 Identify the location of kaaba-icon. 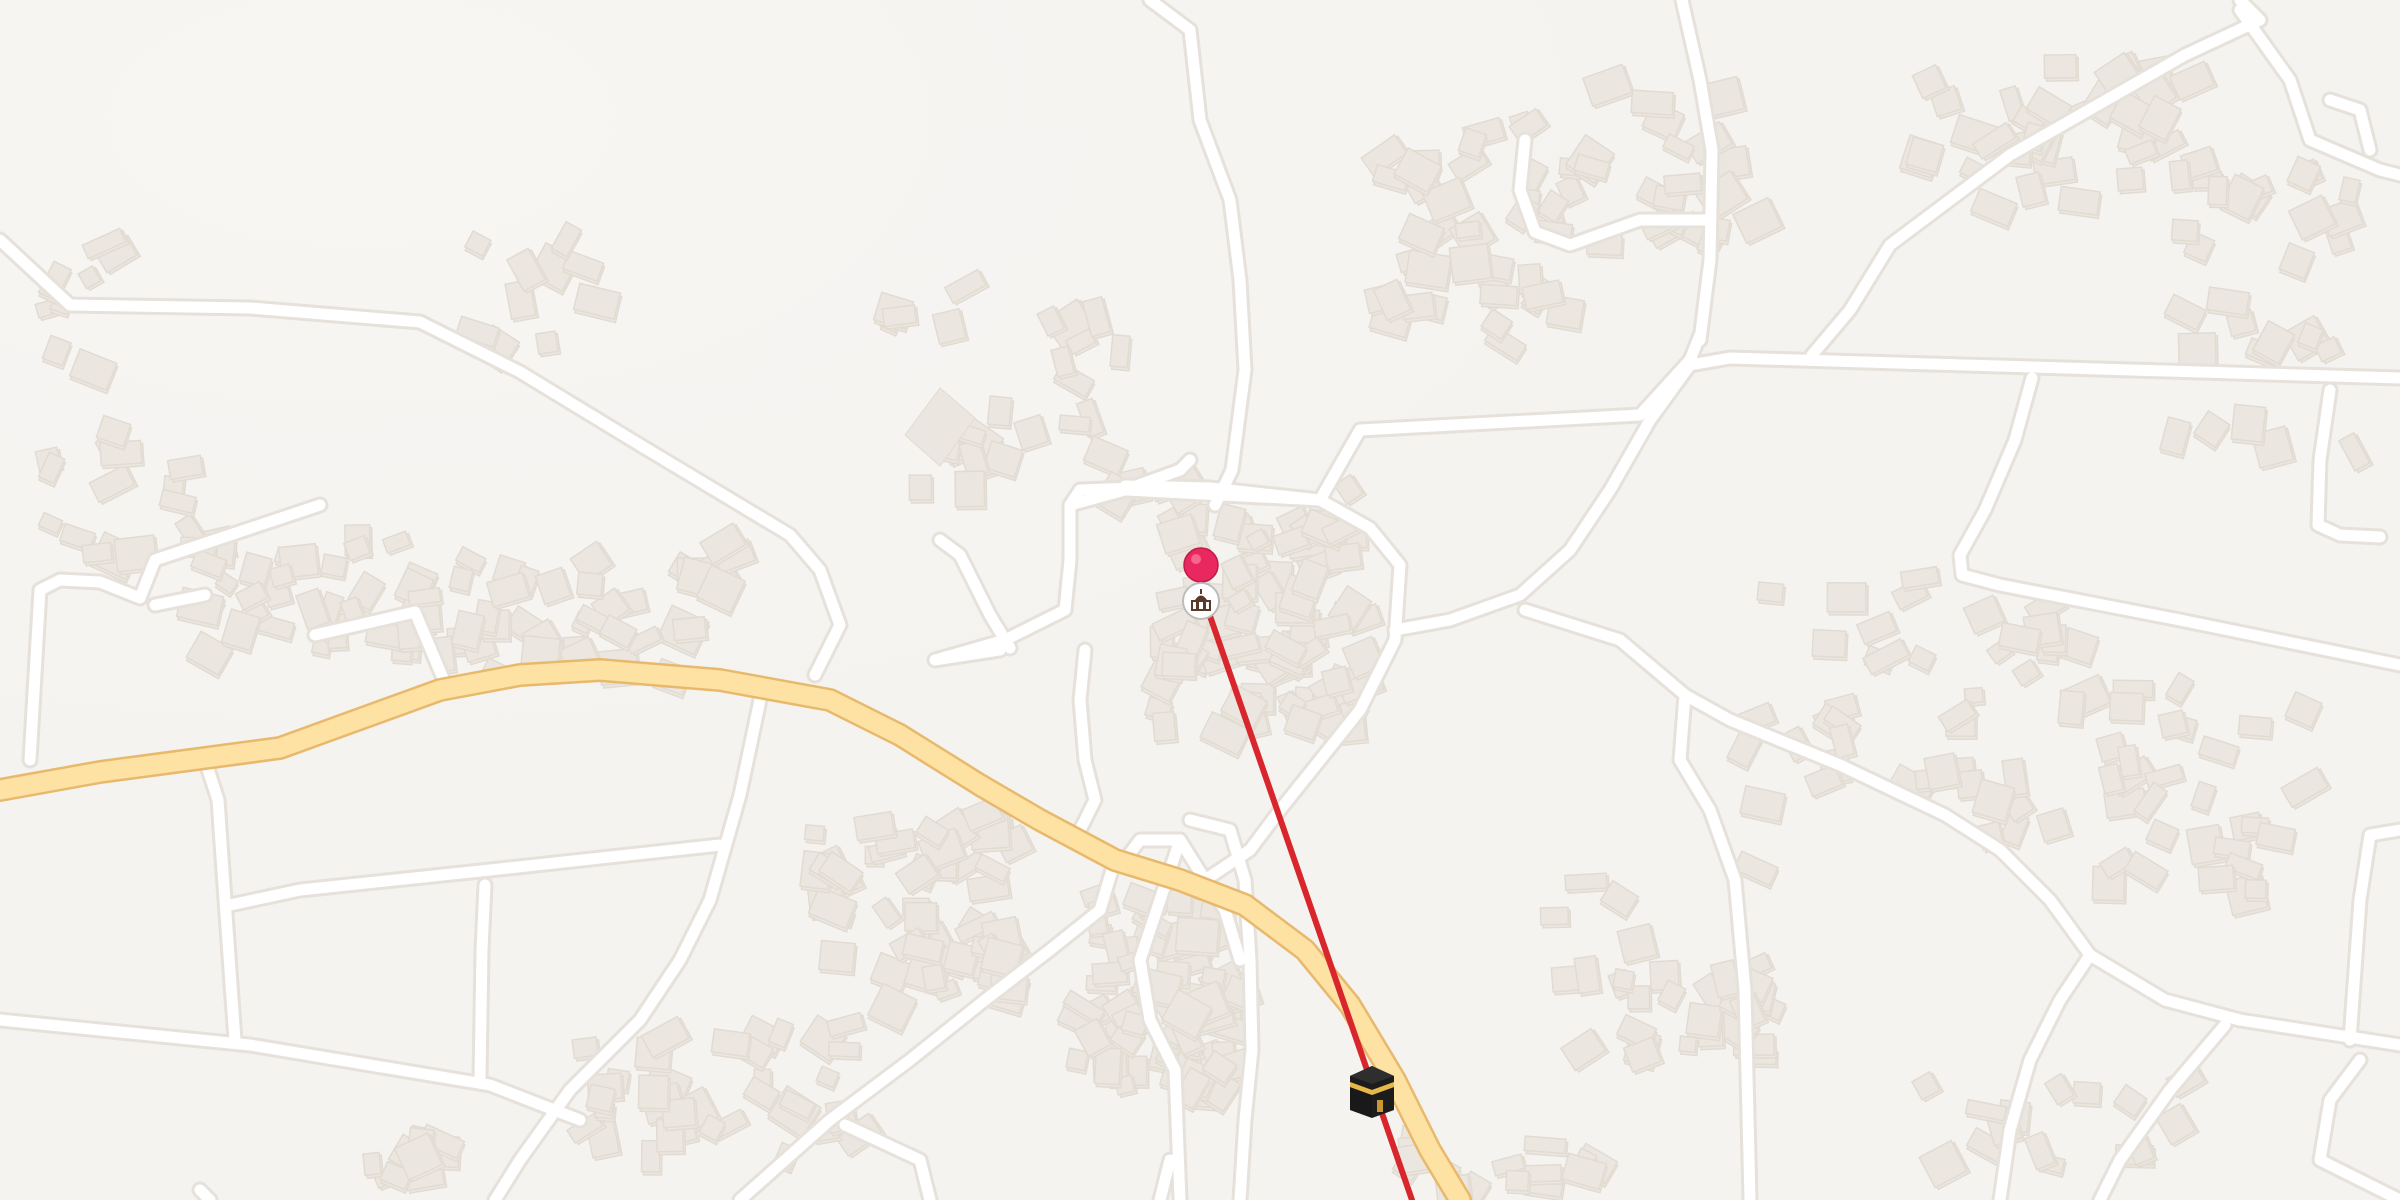
(1372, 1092).